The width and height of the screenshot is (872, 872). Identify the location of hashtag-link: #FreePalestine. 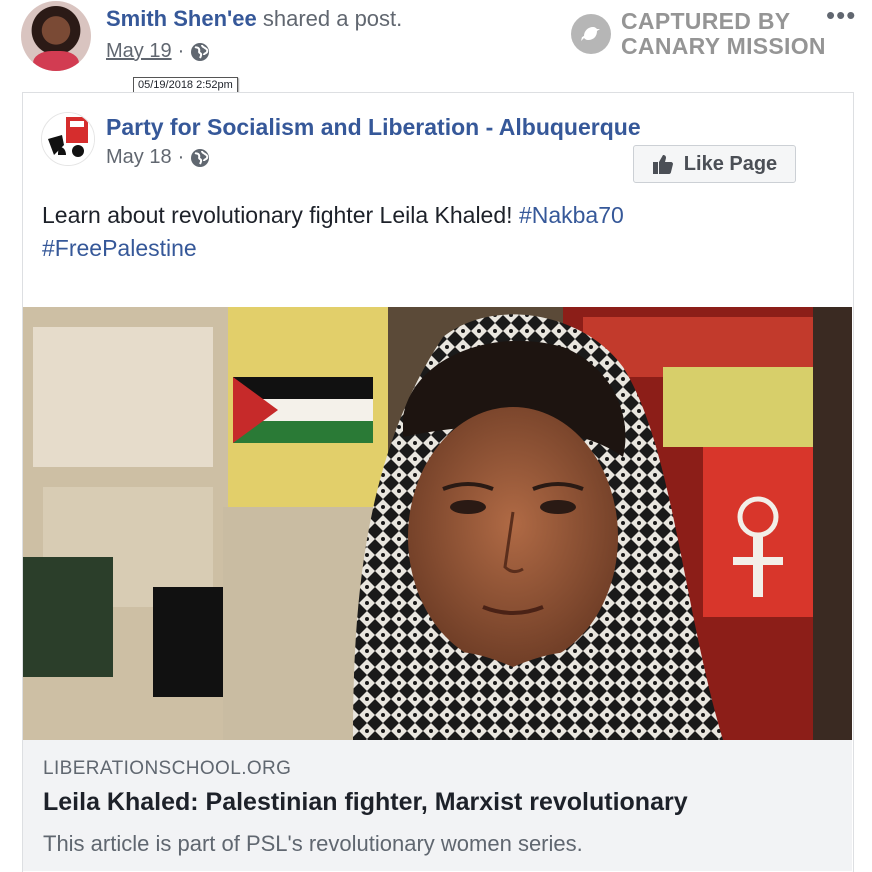
(119, 248).